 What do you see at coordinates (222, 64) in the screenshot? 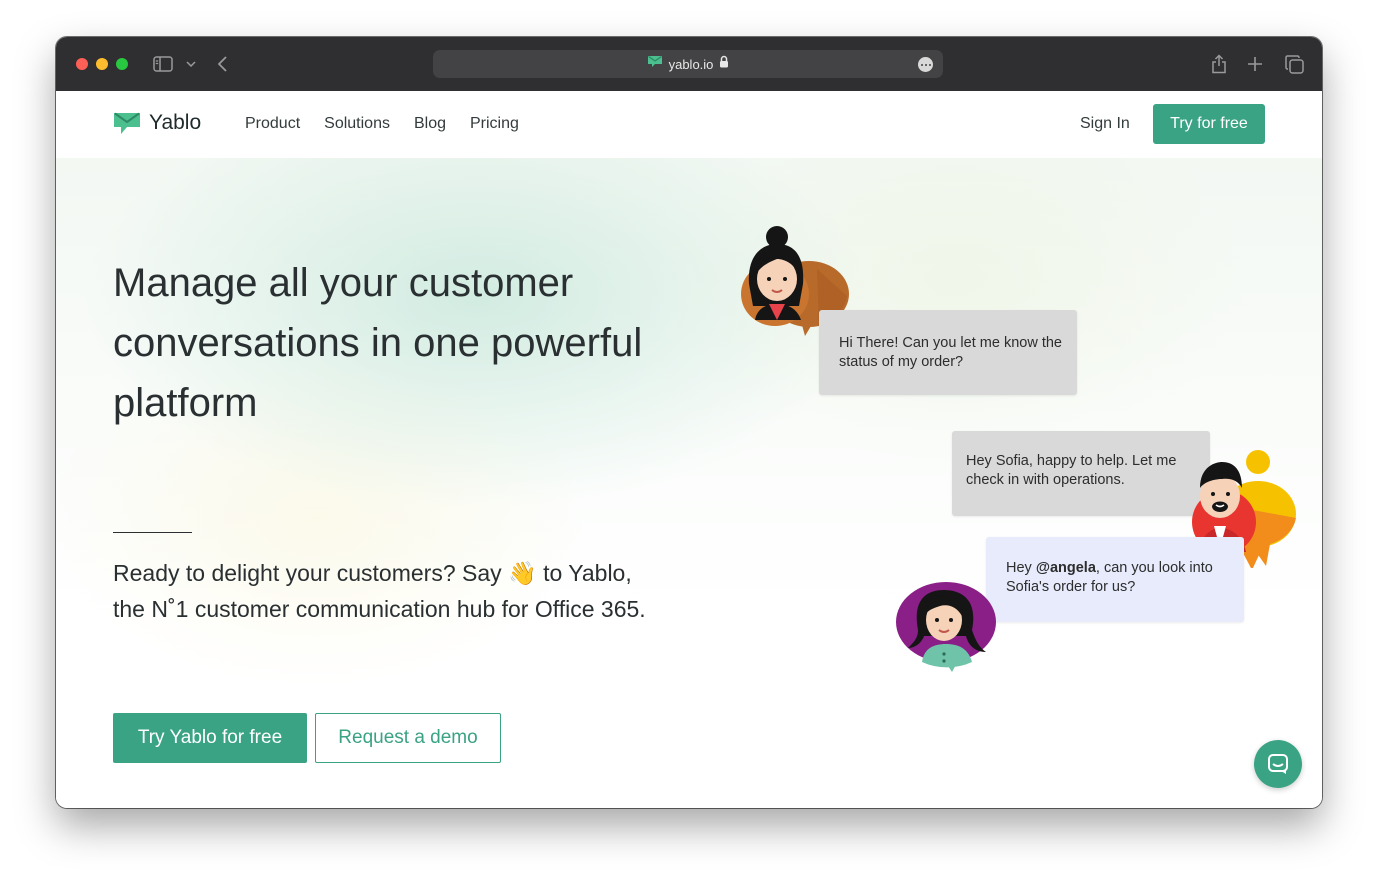
I see `back-arrow-icon` at bounding box center [222, 64].